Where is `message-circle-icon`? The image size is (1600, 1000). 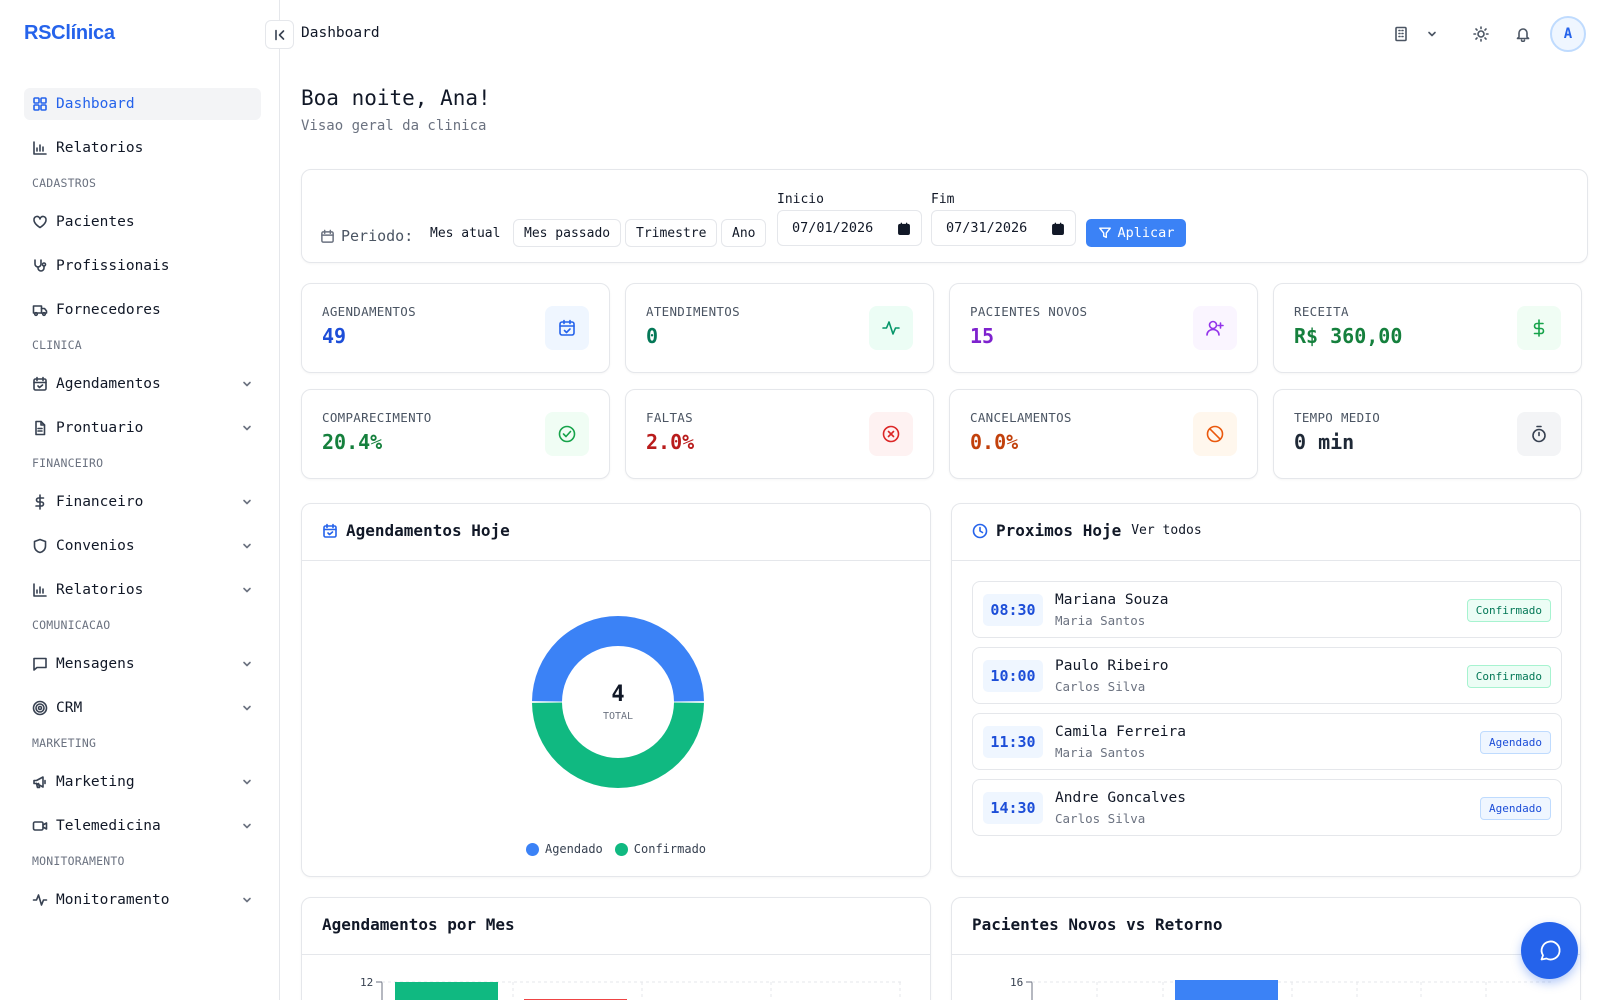
message-circle-icon is located at coordinates (1550, 950).